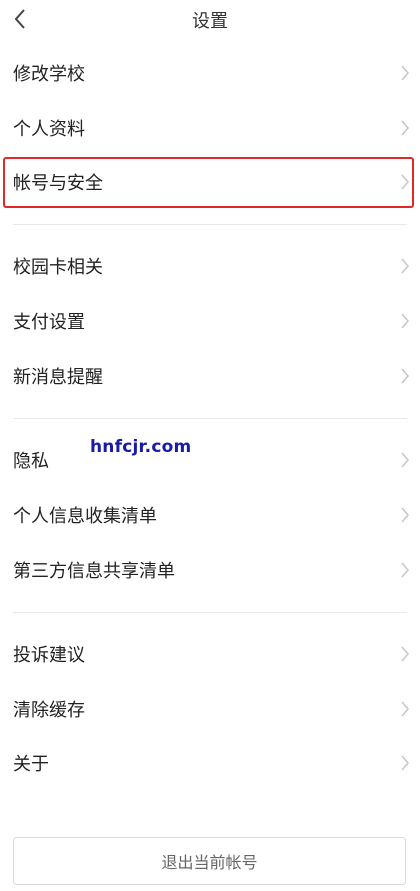 Image resolution: width=420 pixels, height=891 pixels. I want to click on watermark: hnfcjr.com, so click(141, 447).